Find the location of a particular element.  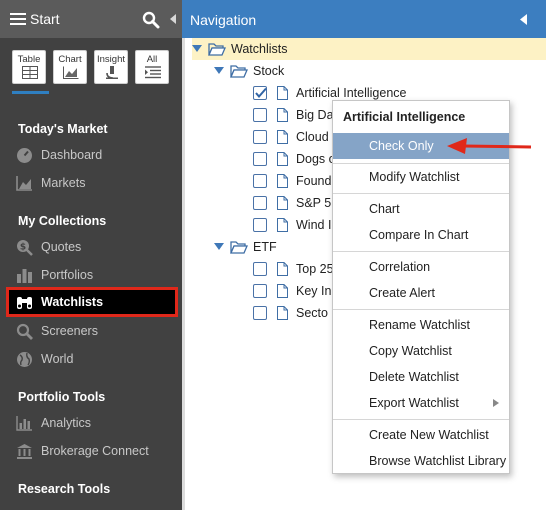

watchlist-item: Wind I is located at coordinates (292, 225).